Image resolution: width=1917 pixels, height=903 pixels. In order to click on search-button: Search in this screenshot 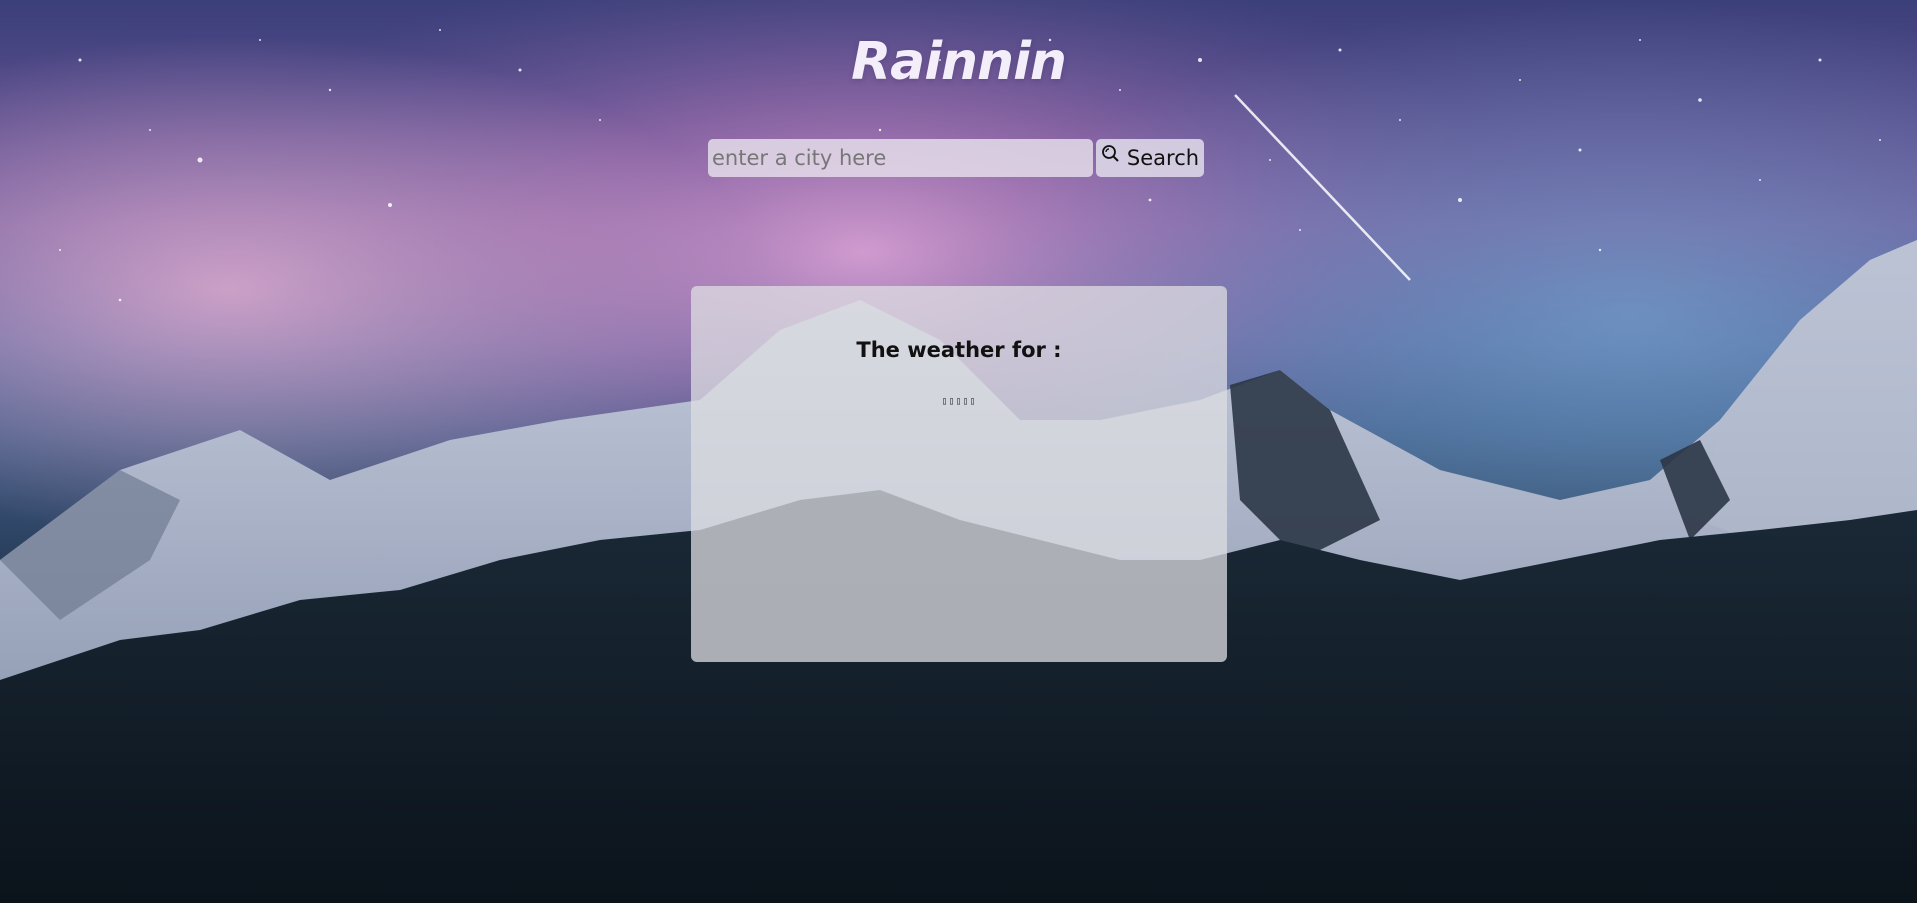, I will do `click(1150, 158)`.